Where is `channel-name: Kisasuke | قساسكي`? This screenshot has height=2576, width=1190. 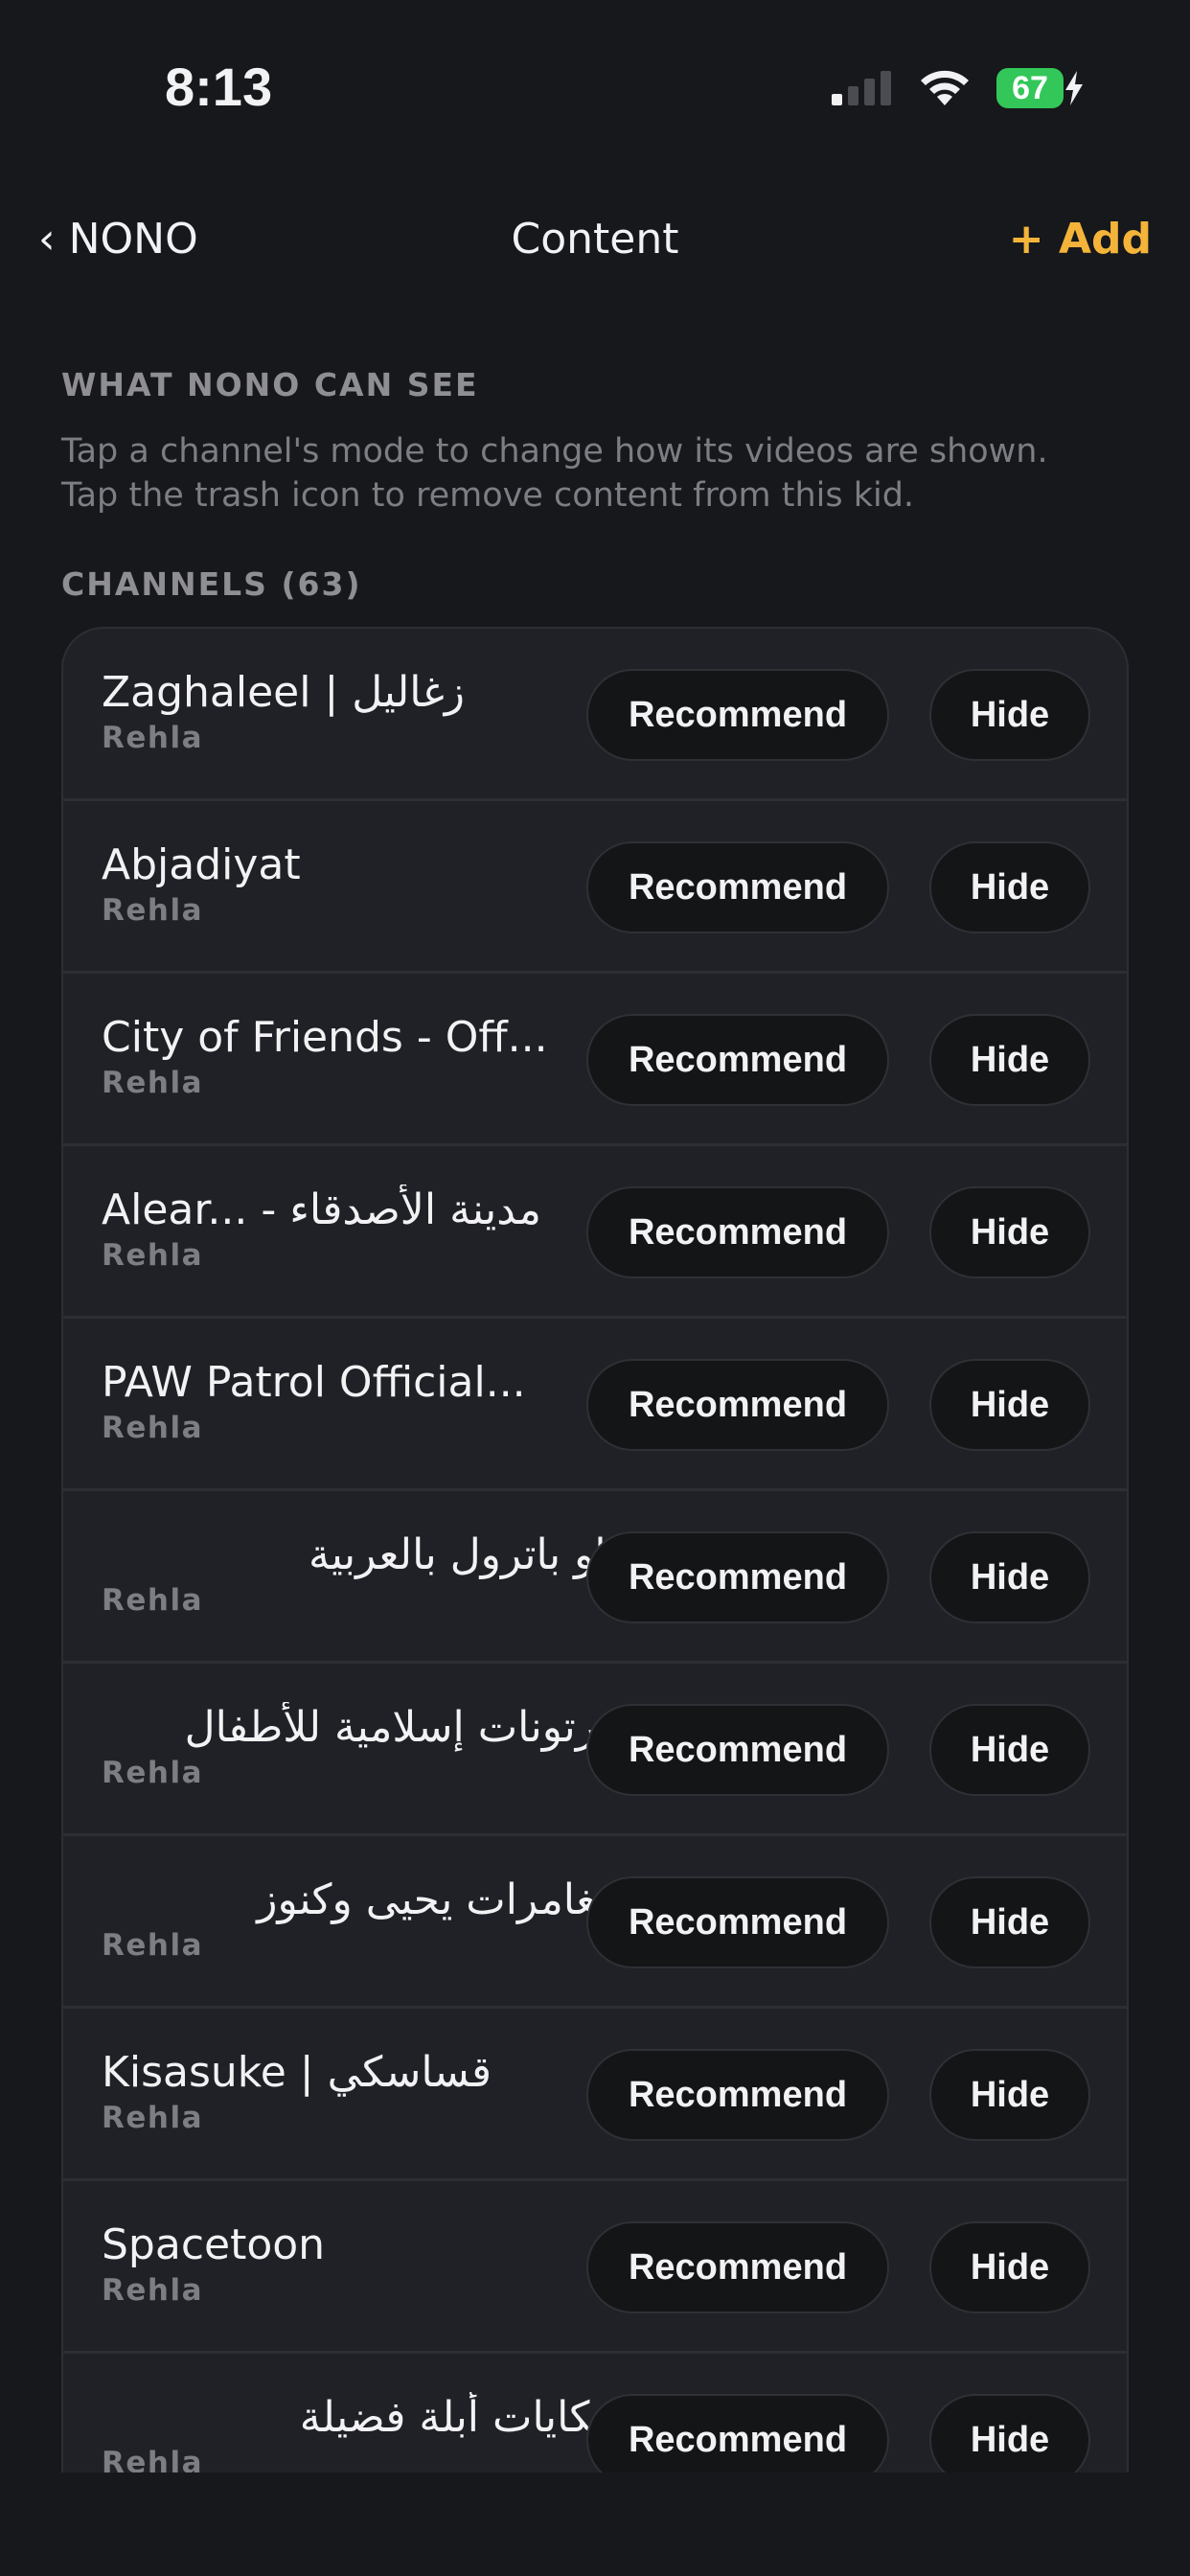
channel-name: Kisasuke | قساسكي is located at coordinates (297, 2072).